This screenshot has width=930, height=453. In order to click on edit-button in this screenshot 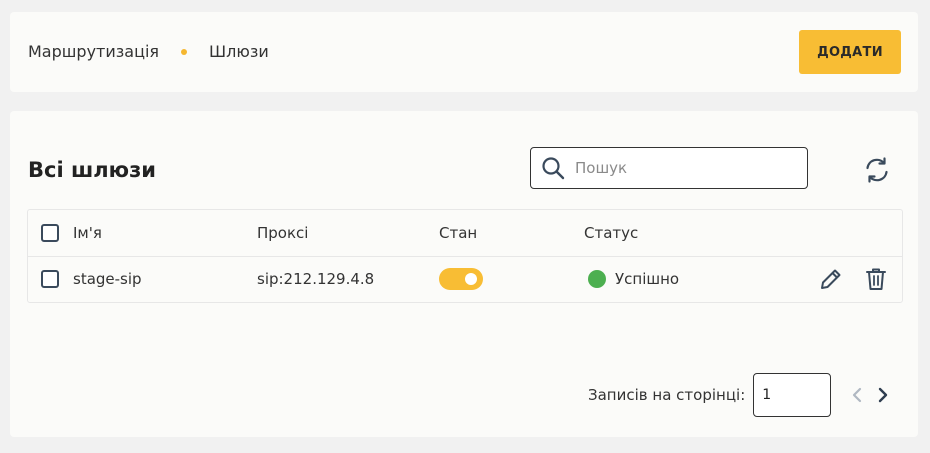, I will do `click(831, 279)`.